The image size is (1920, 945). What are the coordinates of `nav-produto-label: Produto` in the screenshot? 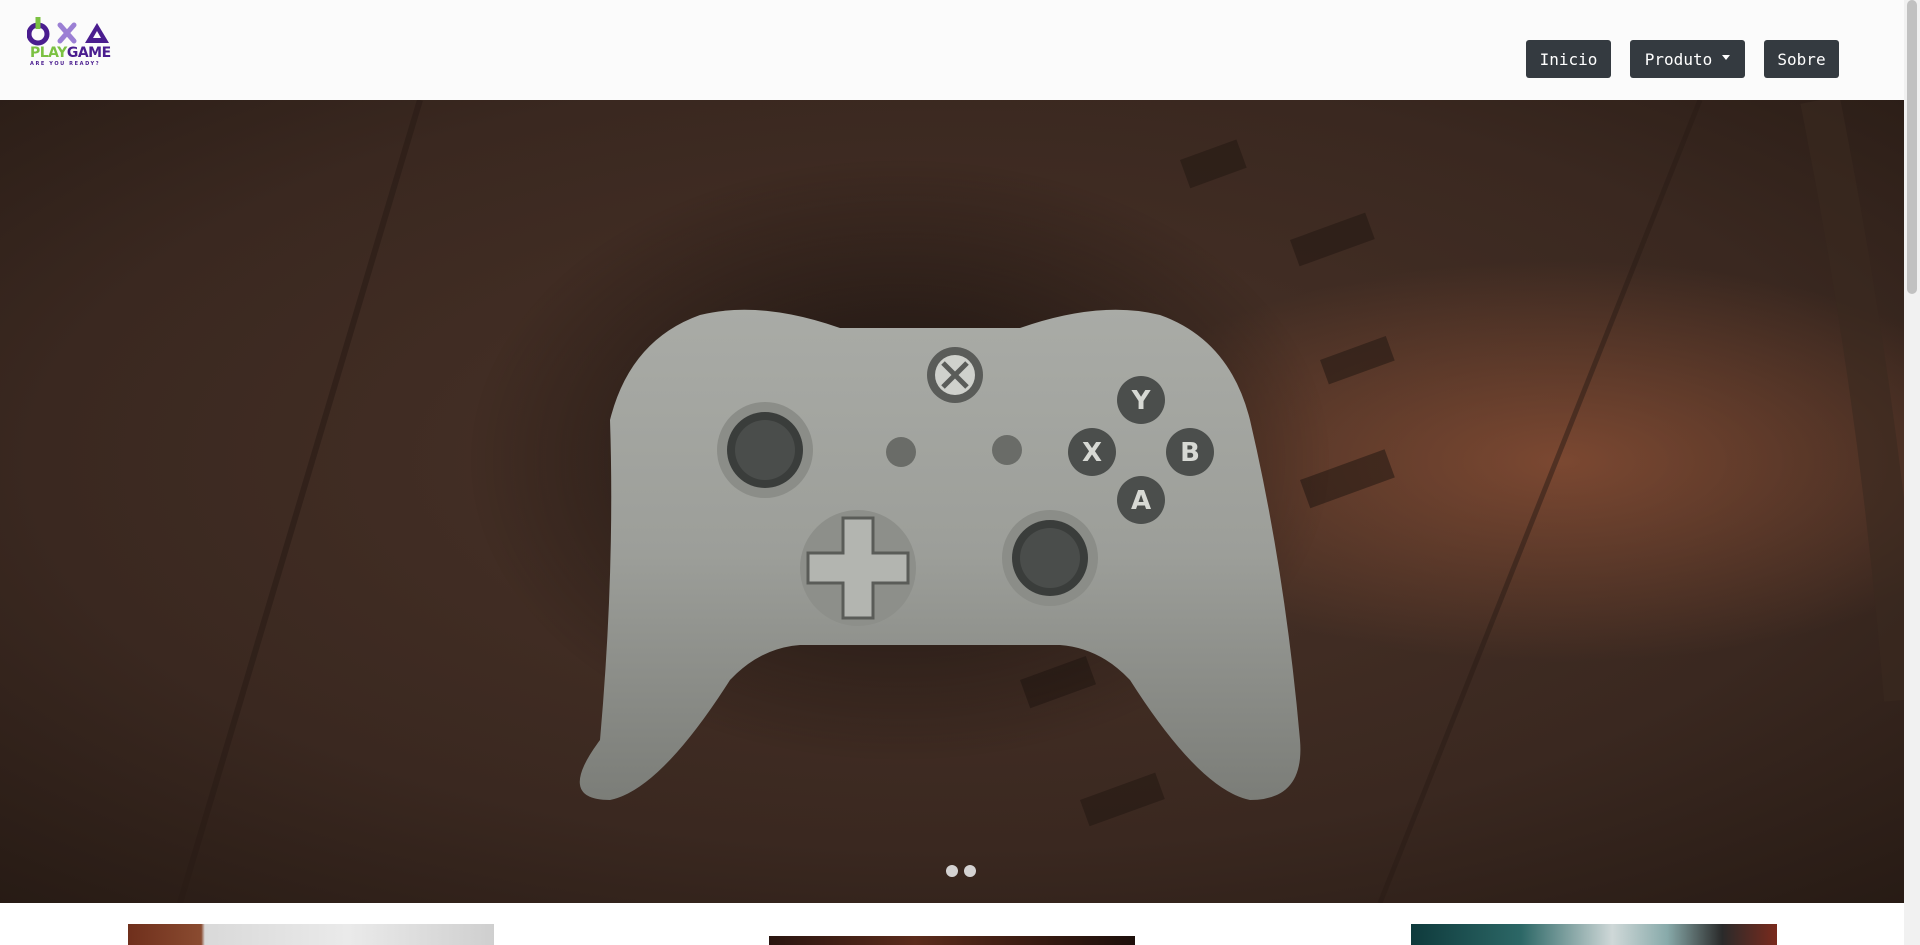 It's located at (1678, 59).